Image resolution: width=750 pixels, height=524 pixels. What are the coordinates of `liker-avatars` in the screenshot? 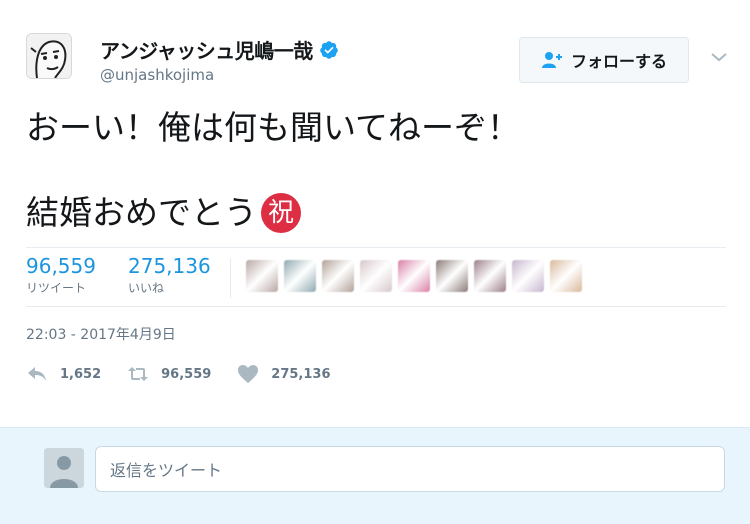 It's located at (414, 276).